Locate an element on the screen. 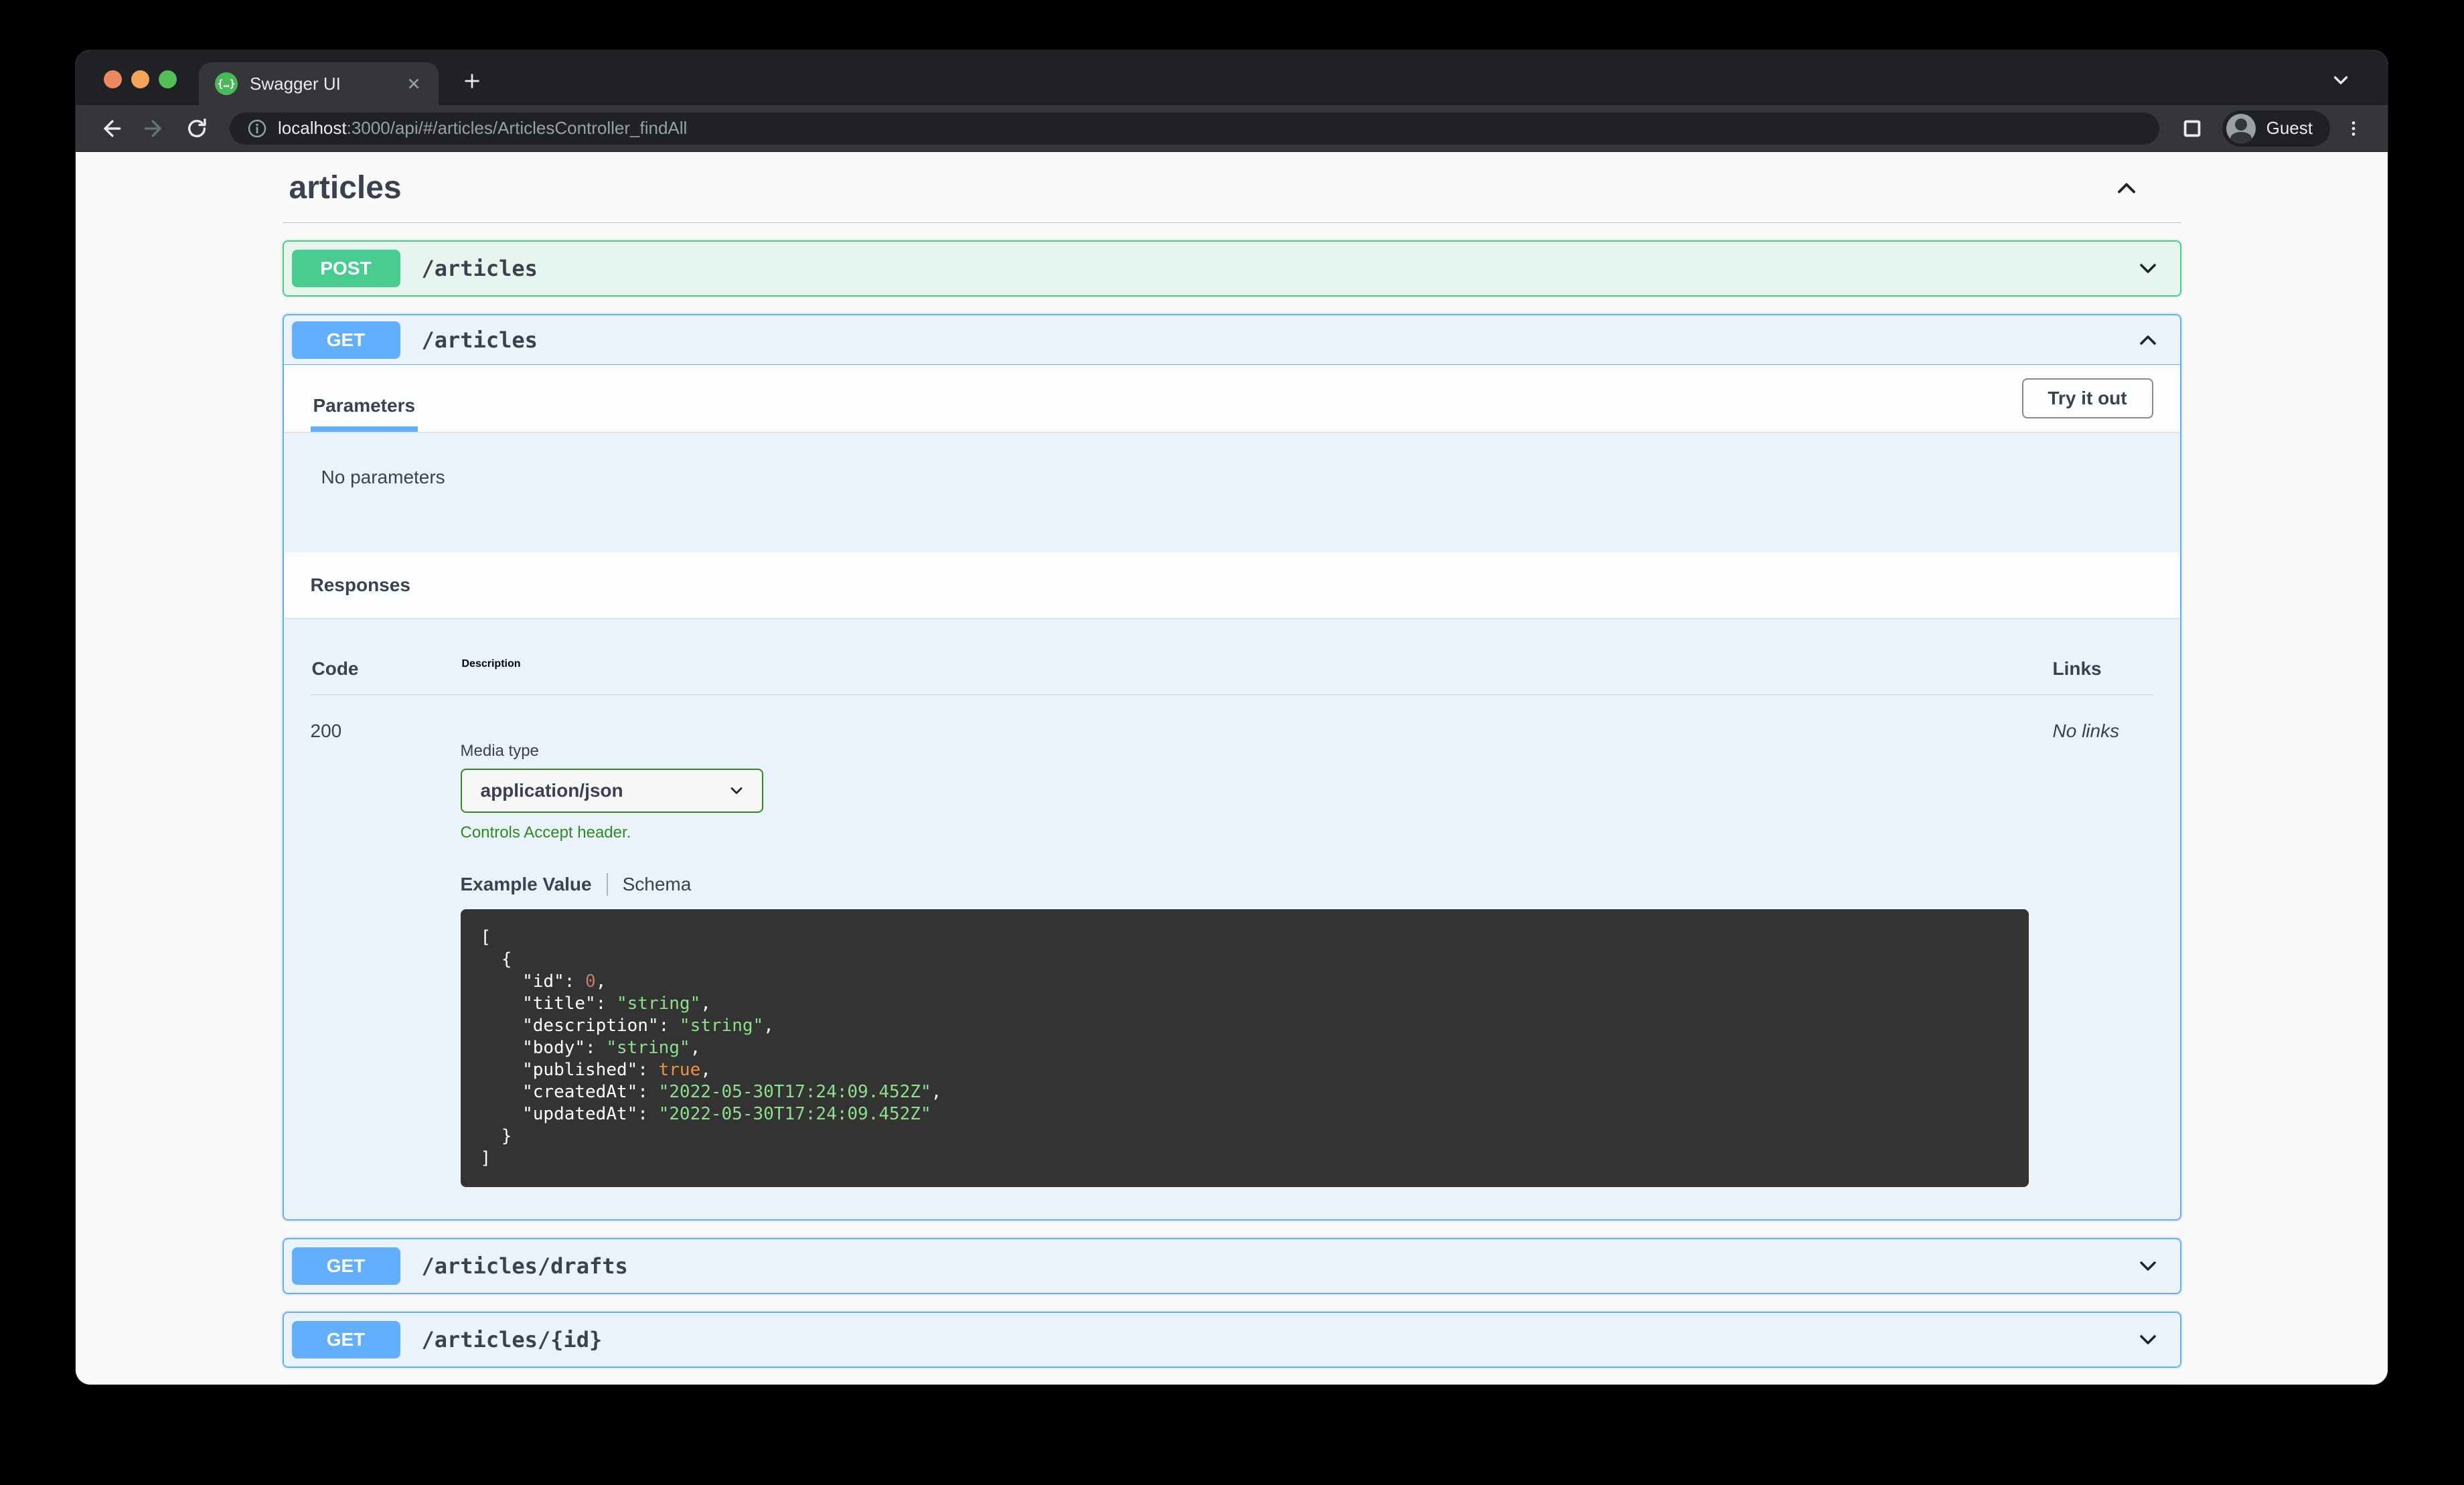  window-controls is located at coordinates (140, 79).